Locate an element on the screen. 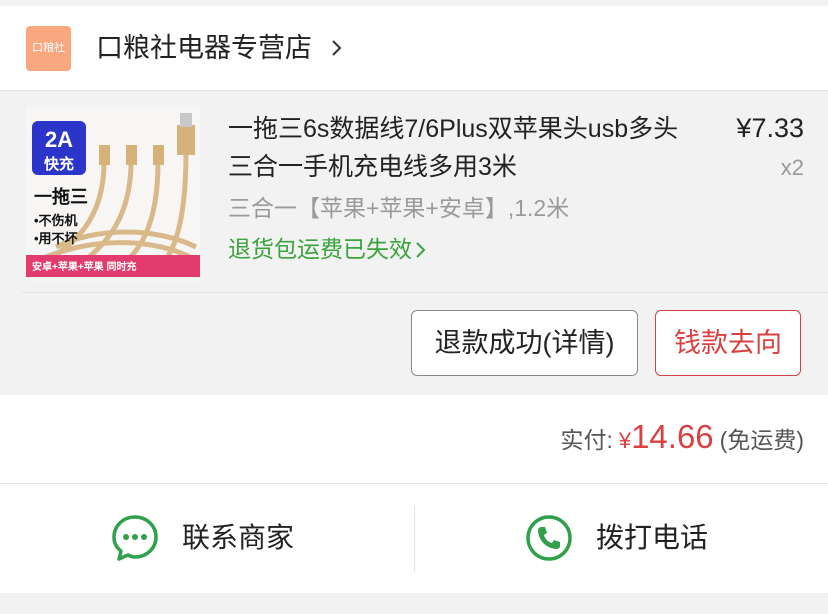 The image size is (828, 614). contact-seller-button: 联系商家 is located at coordinates (207, 539).